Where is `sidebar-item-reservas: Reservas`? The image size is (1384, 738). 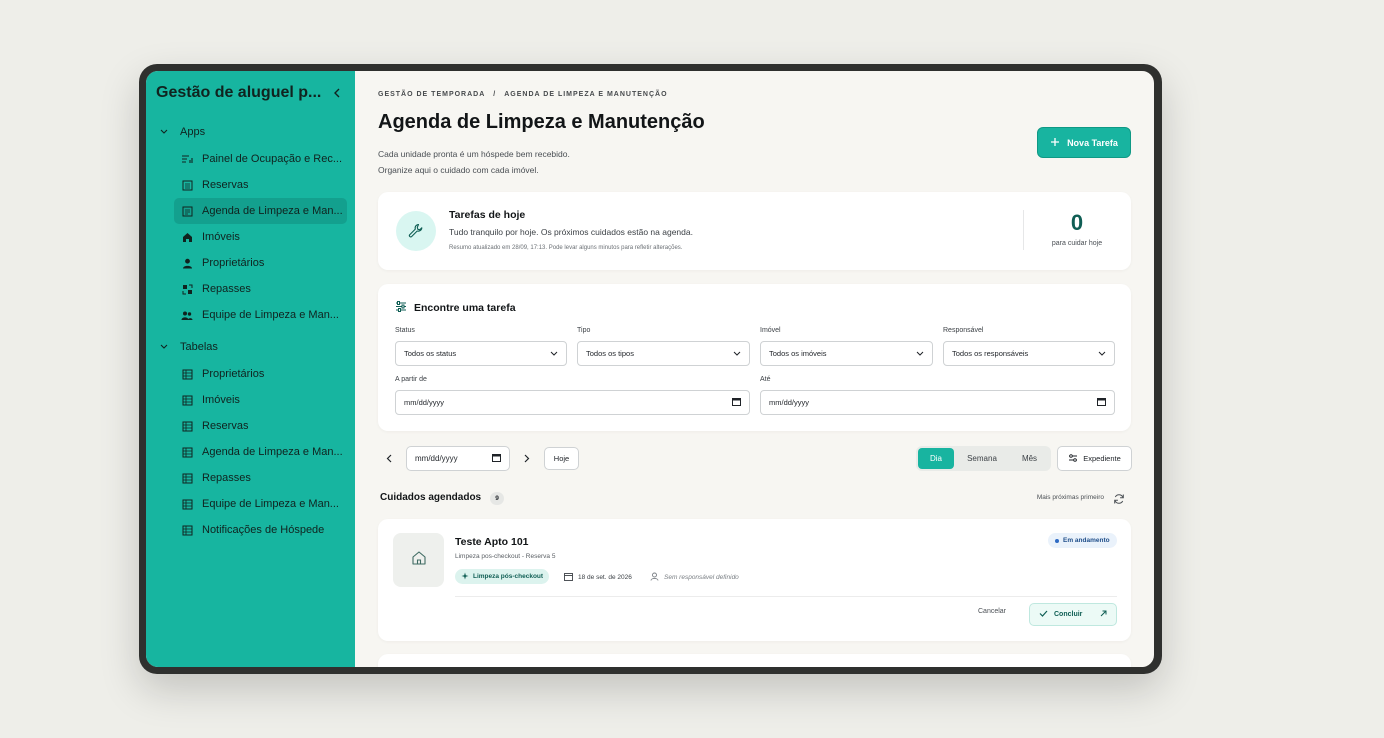 sidebar-item-reservas: Reservas is located at coordinates (260, 185).